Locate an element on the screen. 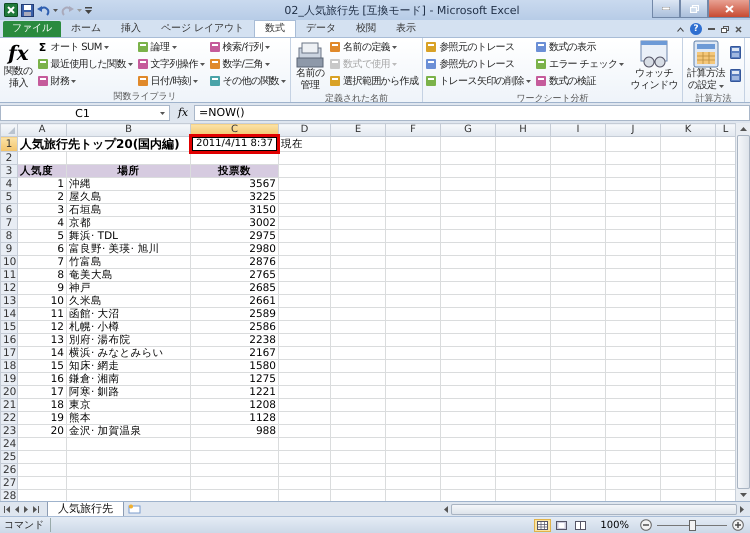 This screenshot has width=750, height=533. column-header: A is located at coordinates (42, 130).